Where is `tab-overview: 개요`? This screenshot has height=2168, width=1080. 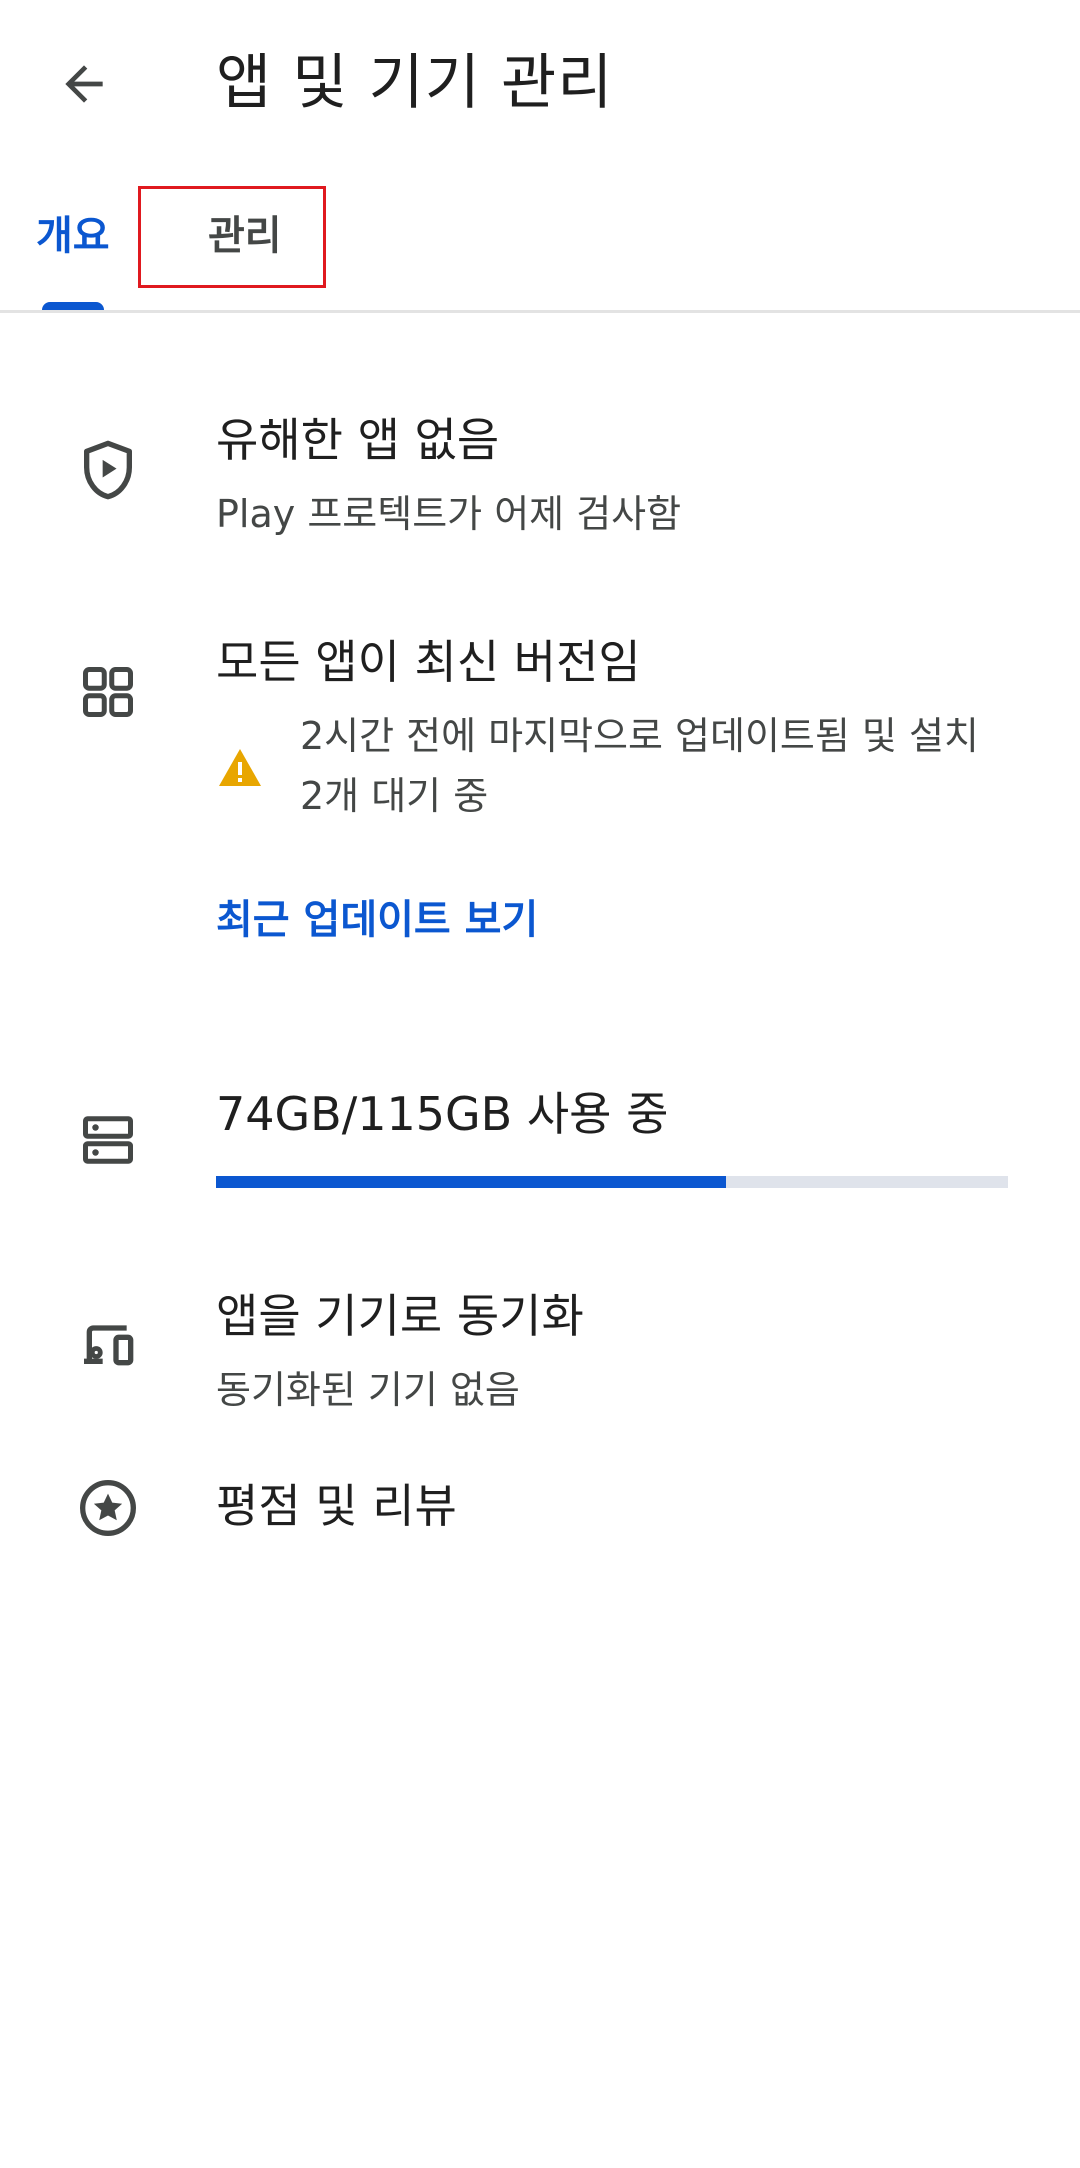
tab-overview: 개요 is located at coordinates (73, 236).